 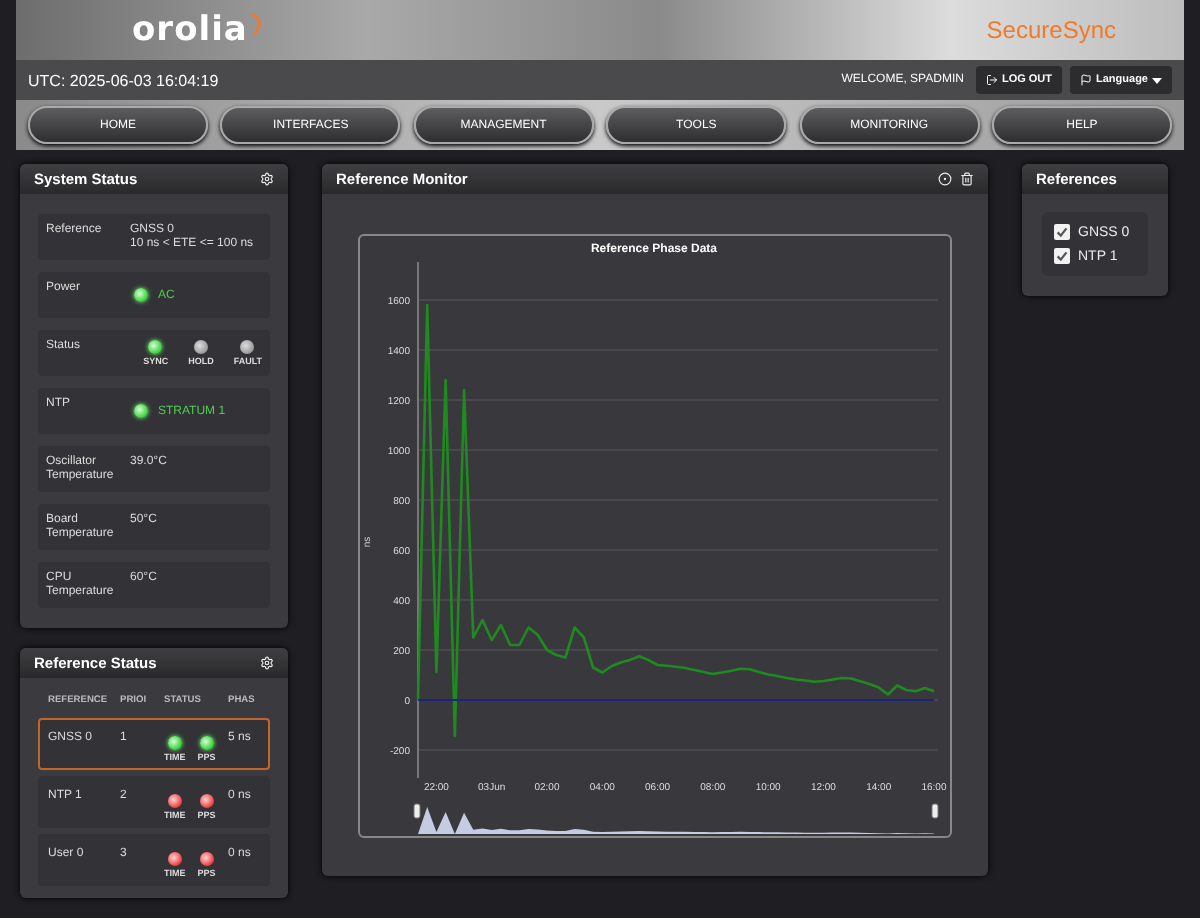 I want to click on logout-icon, so click(x=991, y=80).